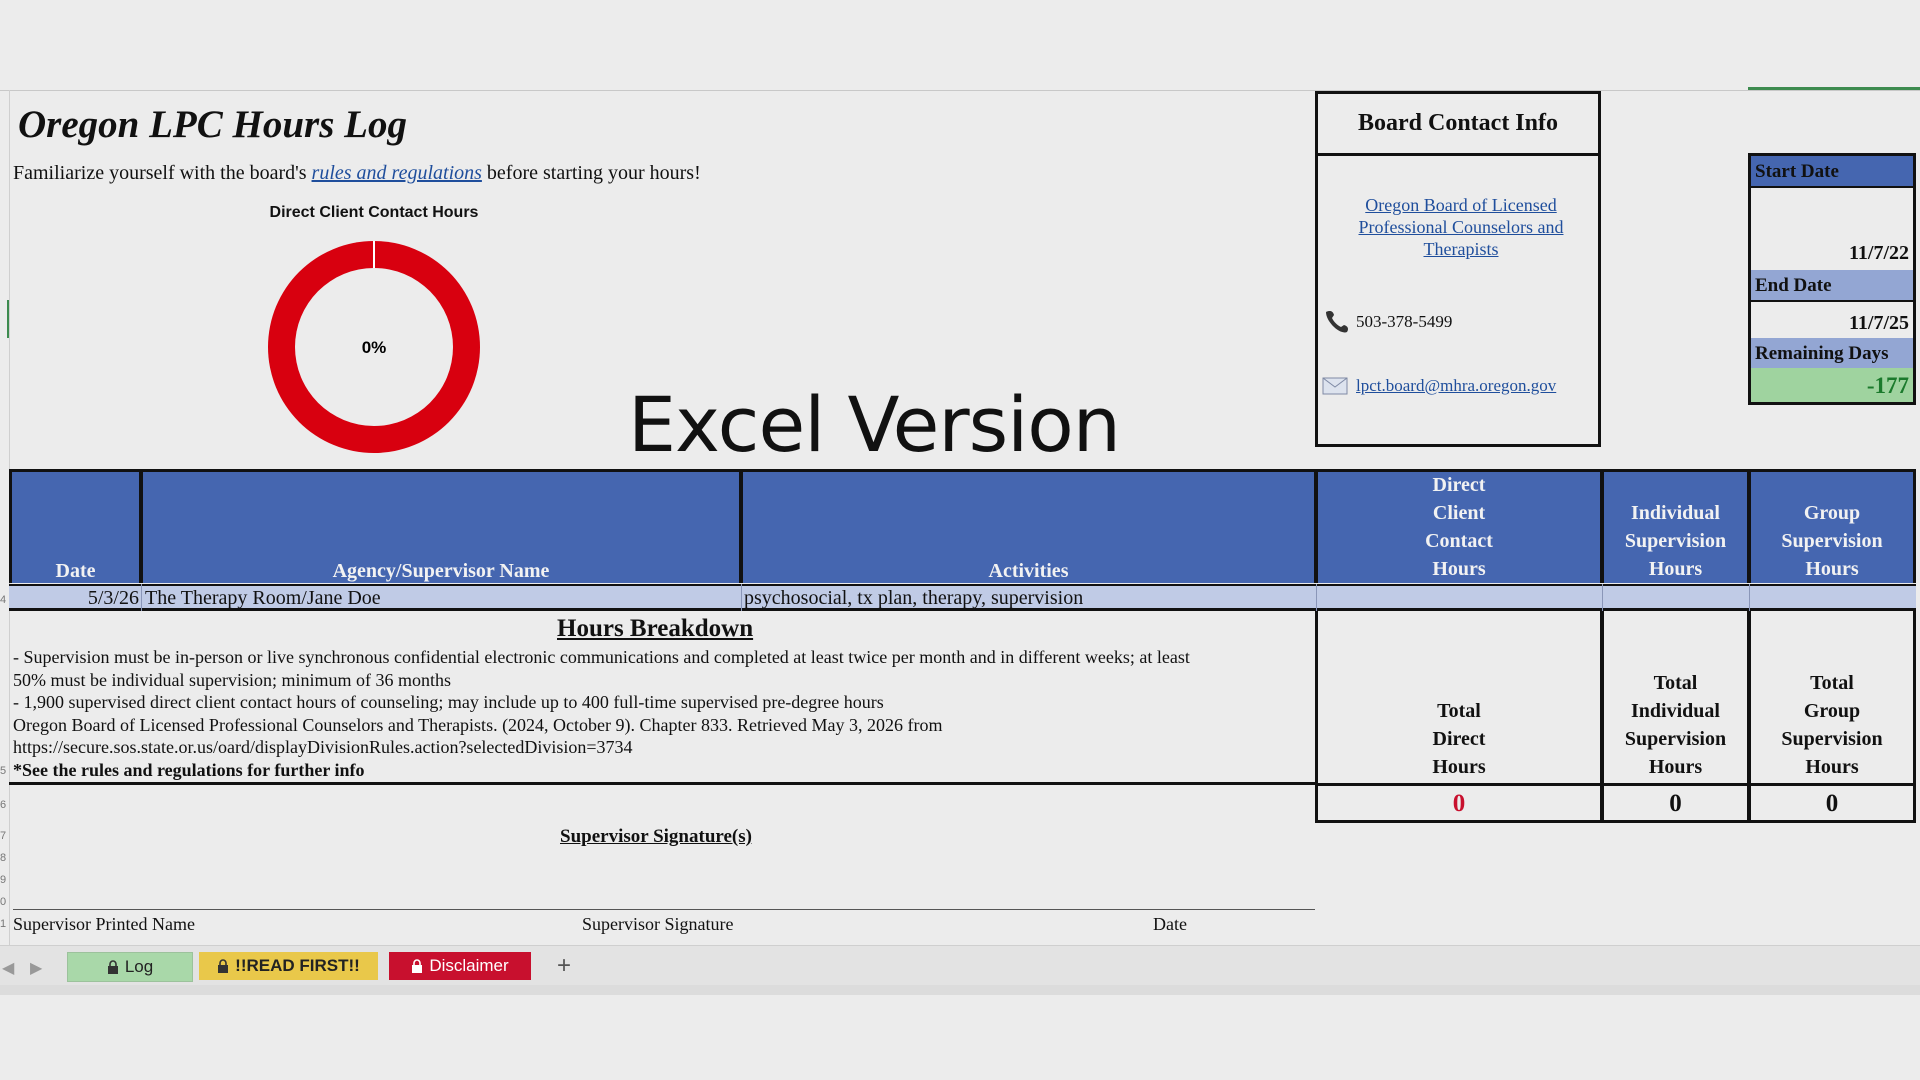 Image resolution: width=1920 pixels, height=1080 pixels. What do you see at coordinates (4, 902) in the screenshot?
I see `row-number: 0` at bounding box center [4, 902].